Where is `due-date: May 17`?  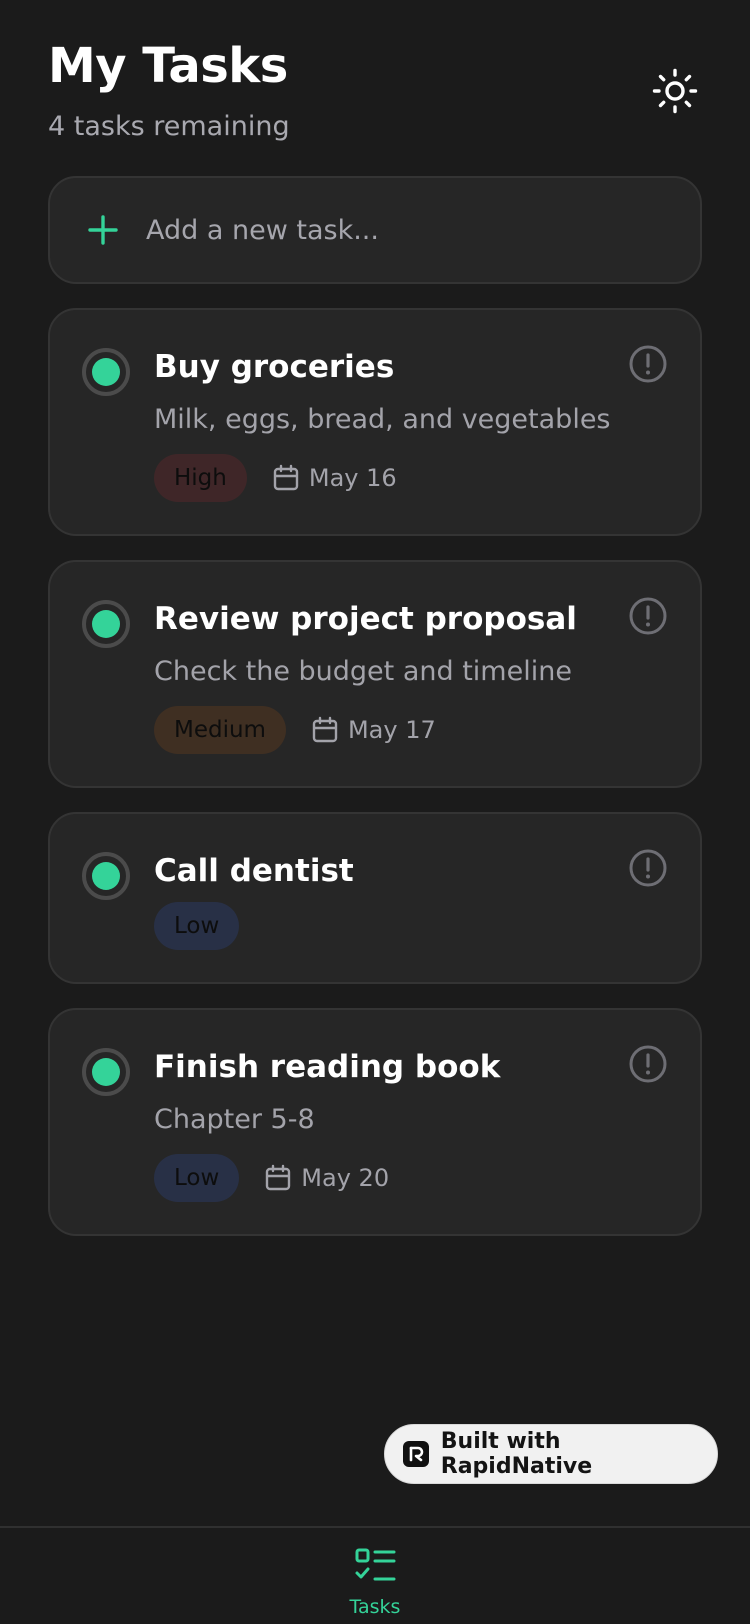
due-date: May 17 is located at coordinates (374, 730).